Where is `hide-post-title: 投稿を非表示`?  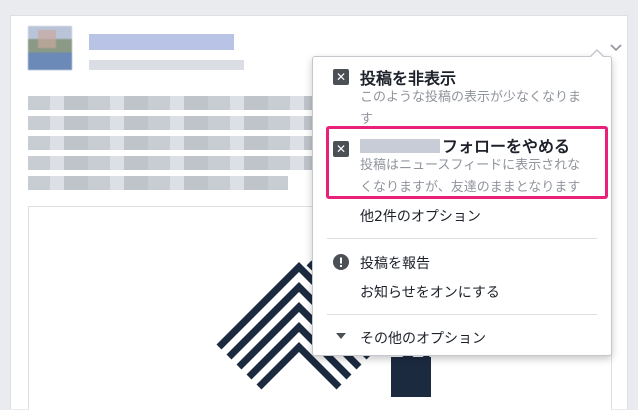
hide-post-title: 投稿を非表示 is located at coordinates (408, 78).